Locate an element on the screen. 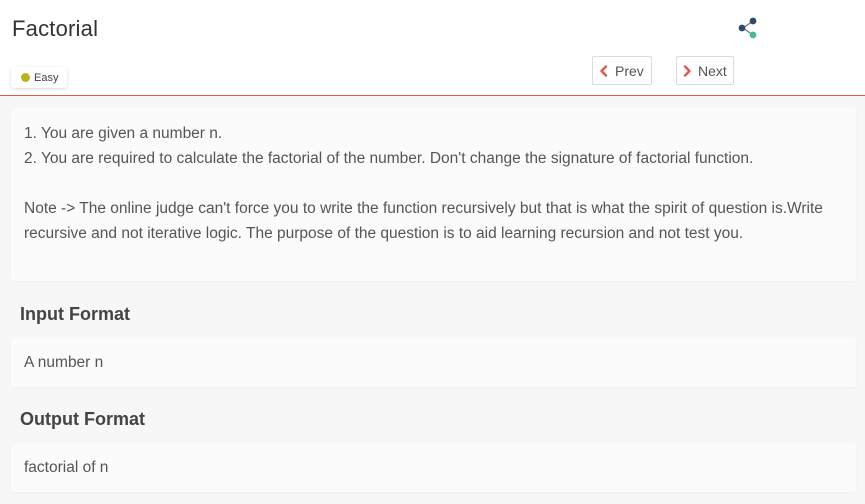 The height and width of the screenshot is (504, 865). output-format-heading: Output Format is located at coordinates (82, 419).